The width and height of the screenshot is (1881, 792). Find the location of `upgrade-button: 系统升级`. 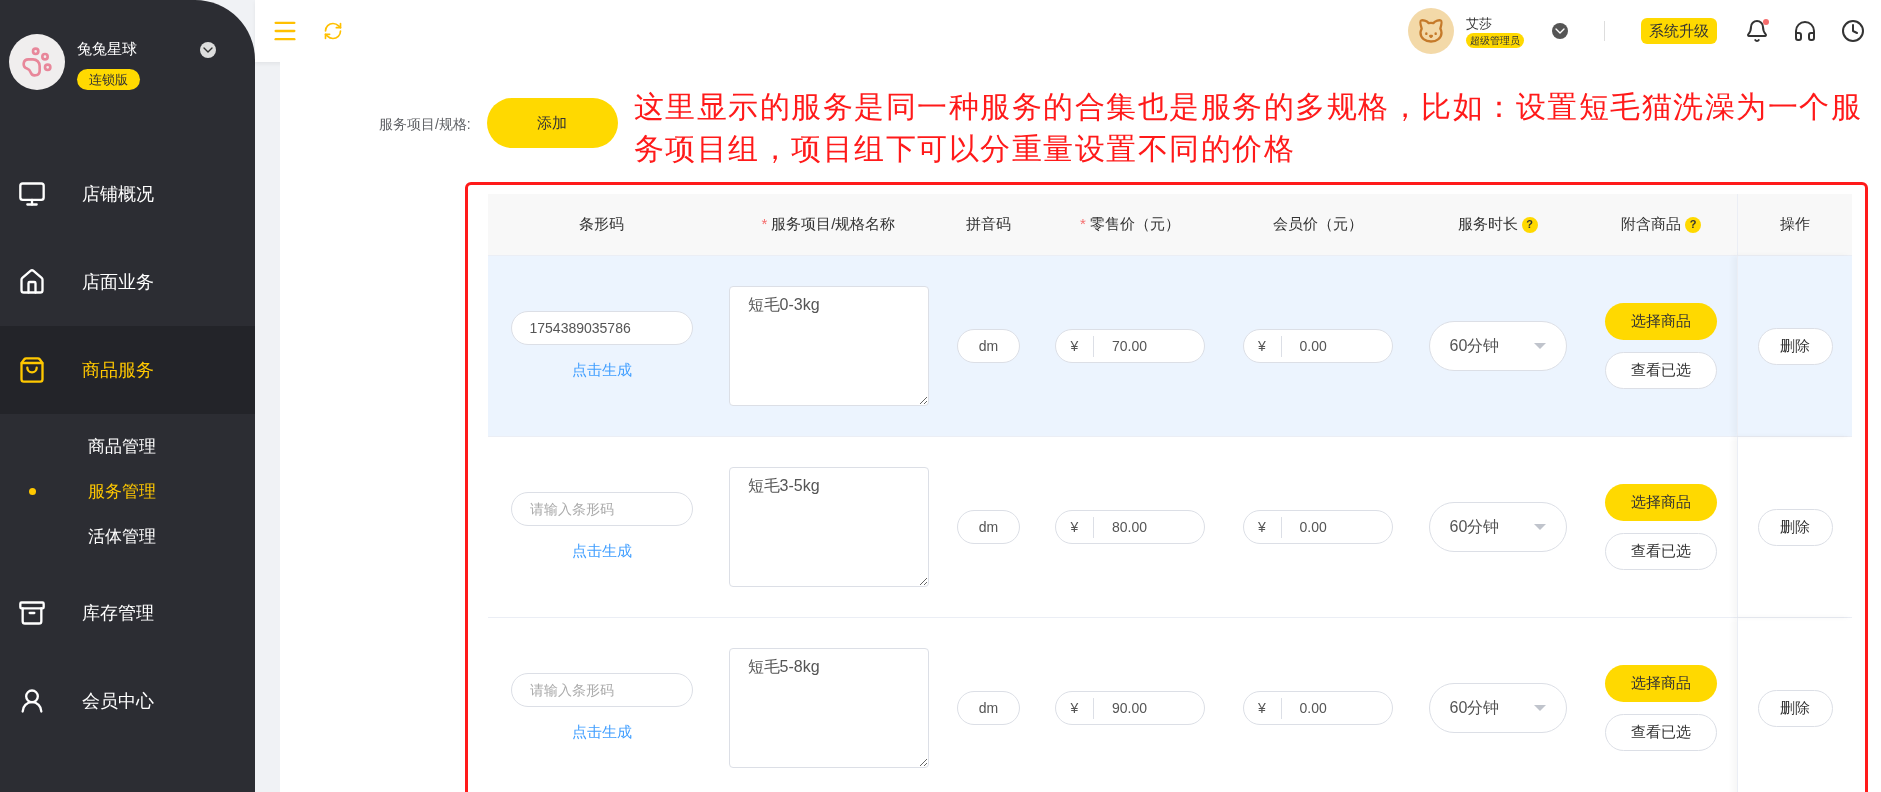

upgrade-button: 系统升级 is located at coordinates (1679, 31).